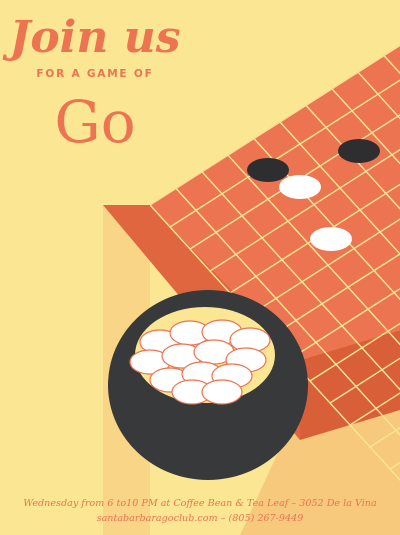 The width and height of the screenshot is (400, 535). What do you see at coordinates (95, 74) in the screenshot?
I see `tagline: FOR A GAME OF` at bounding box center [95, 74].